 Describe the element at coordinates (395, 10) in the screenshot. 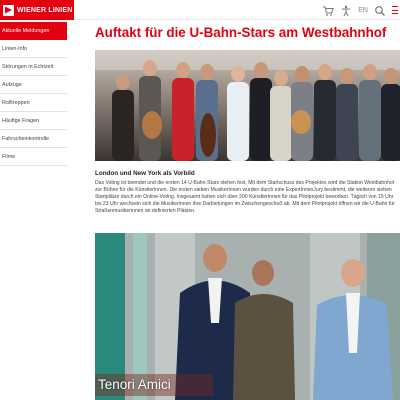

I see `menu-icon` at that location.